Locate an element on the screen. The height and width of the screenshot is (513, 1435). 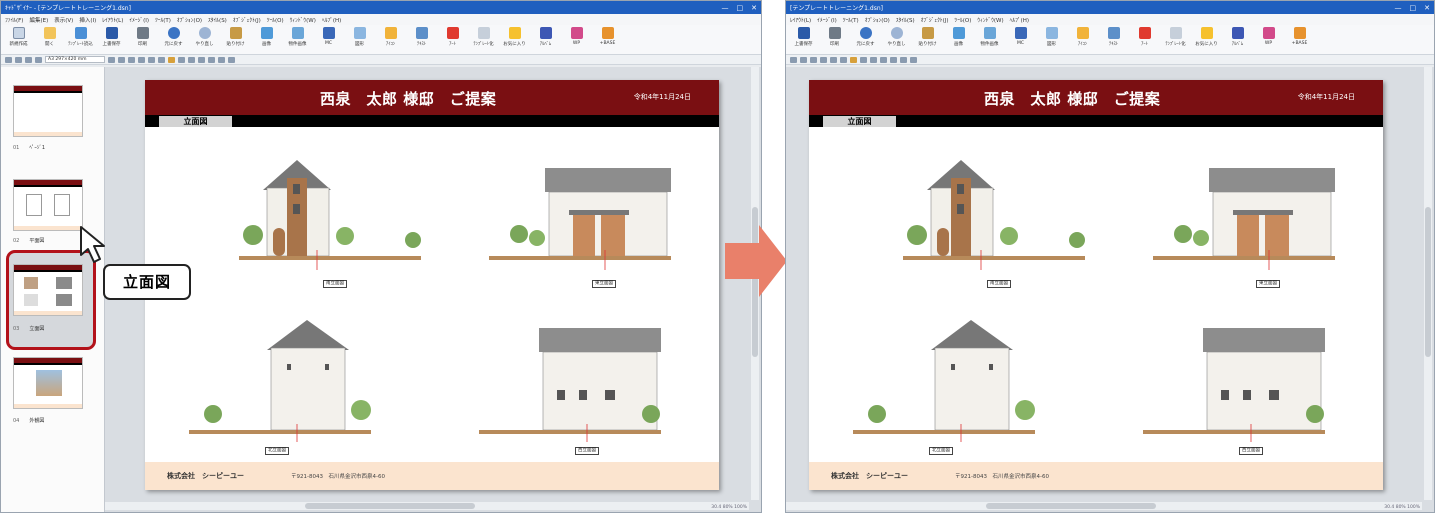
line-icon is located at coordinates (161, 59).